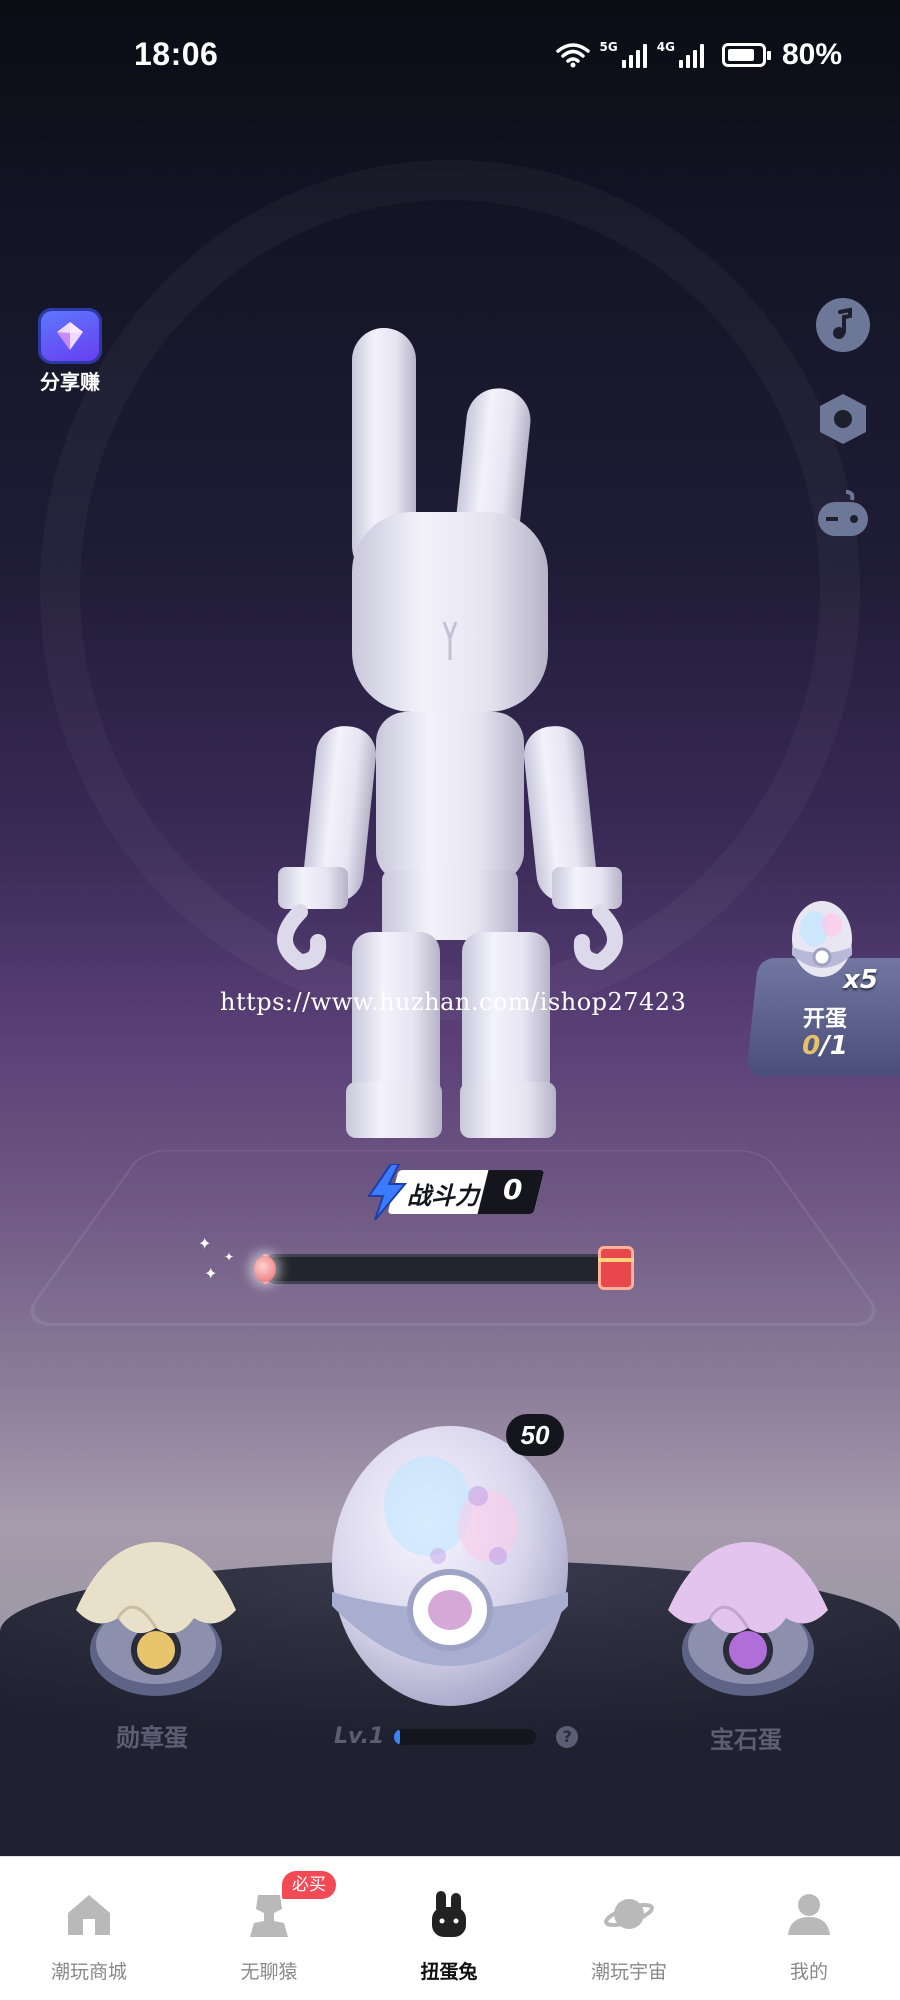  Describe the element at coordinates (70, 336) in the screenshot. I see `gem-icon` at that location.